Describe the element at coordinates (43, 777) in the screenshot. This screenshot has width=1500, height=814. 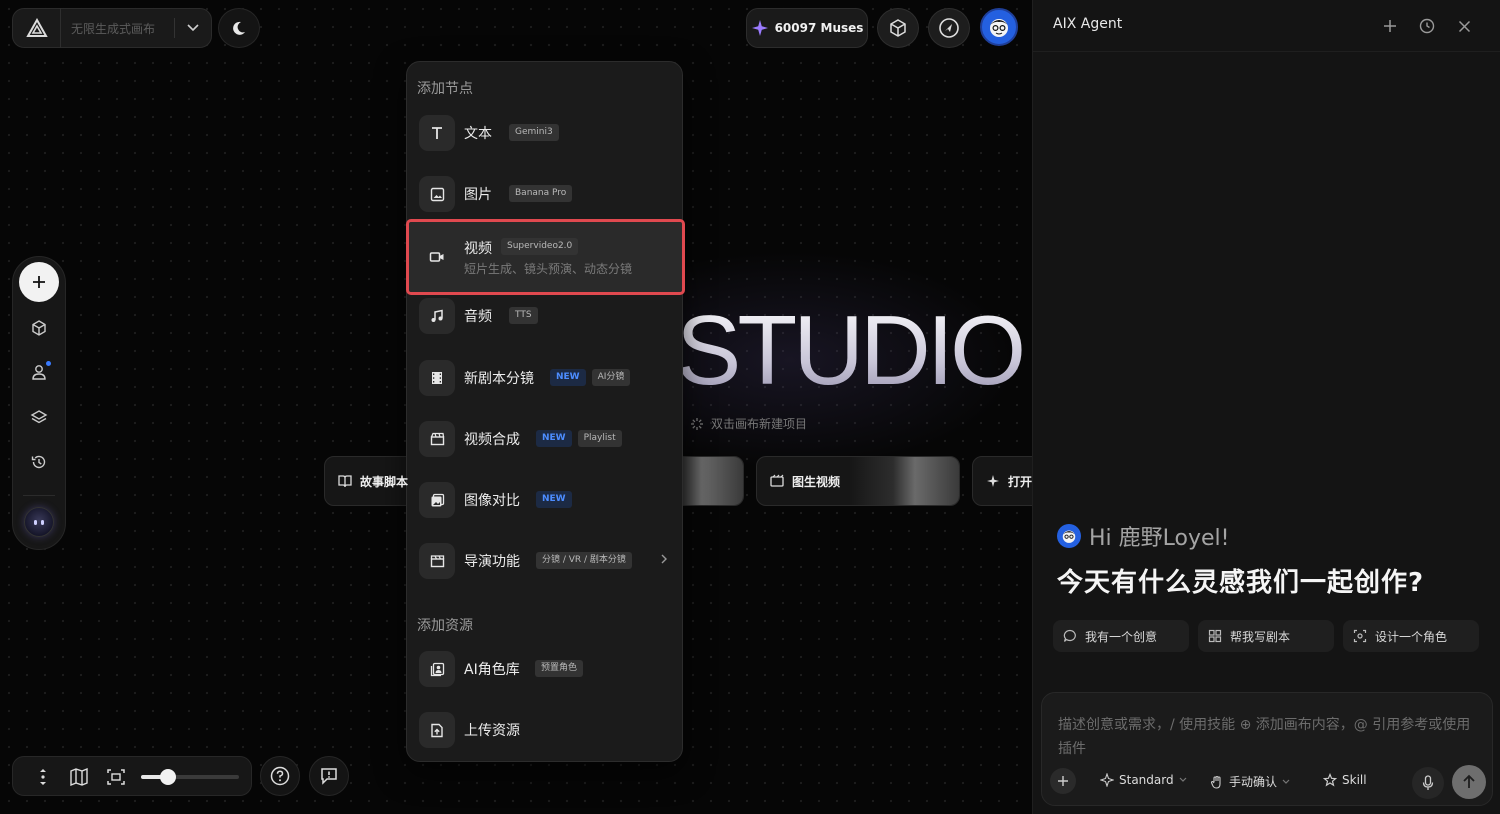
I see `more-vertical-icon` at that location.